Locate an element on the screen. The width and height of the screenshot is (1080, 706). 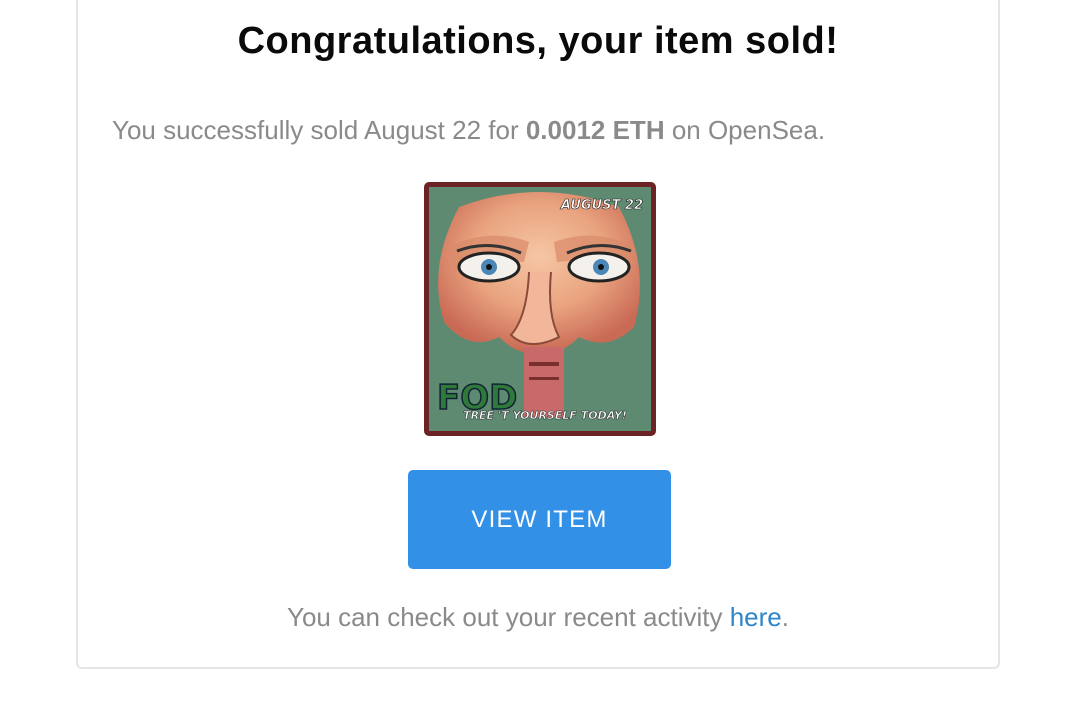
sale-summary-prefix: You successfully sold August 22 for is located at coordinates (319, 130).